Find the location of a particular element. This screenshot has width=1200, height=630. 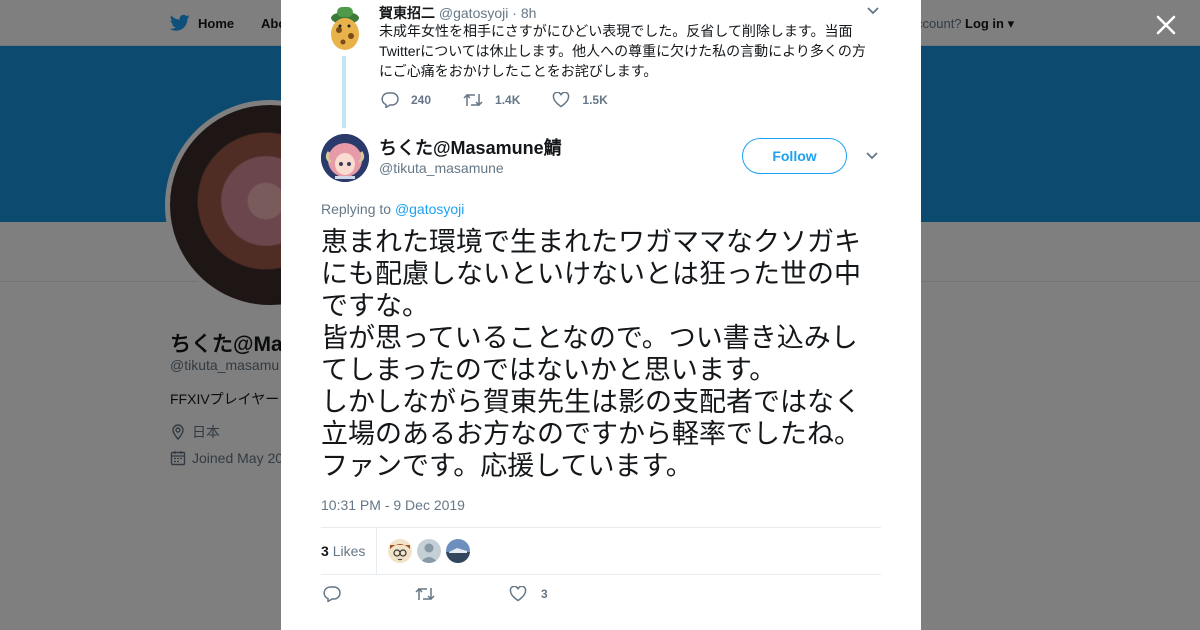

retweet-button is located at coordinates (432, 594).